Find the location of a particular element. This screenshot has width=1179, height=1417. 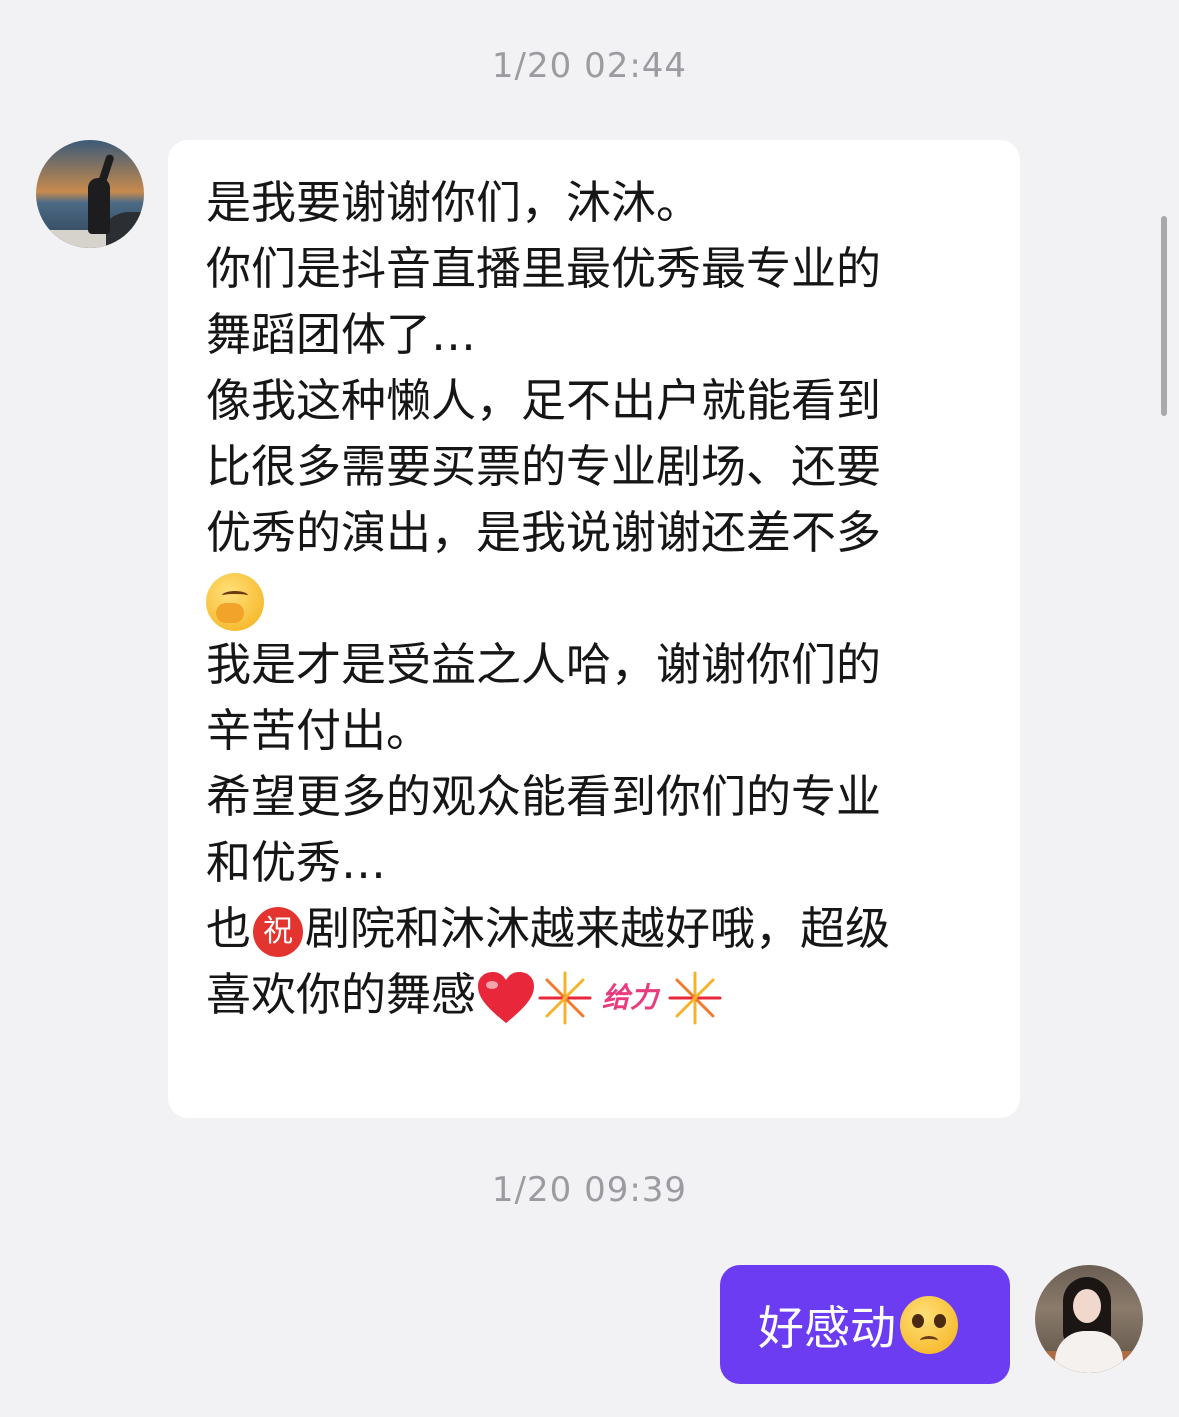

message-text: 喜欢你的舞感 is located at coordinates (341, 994).